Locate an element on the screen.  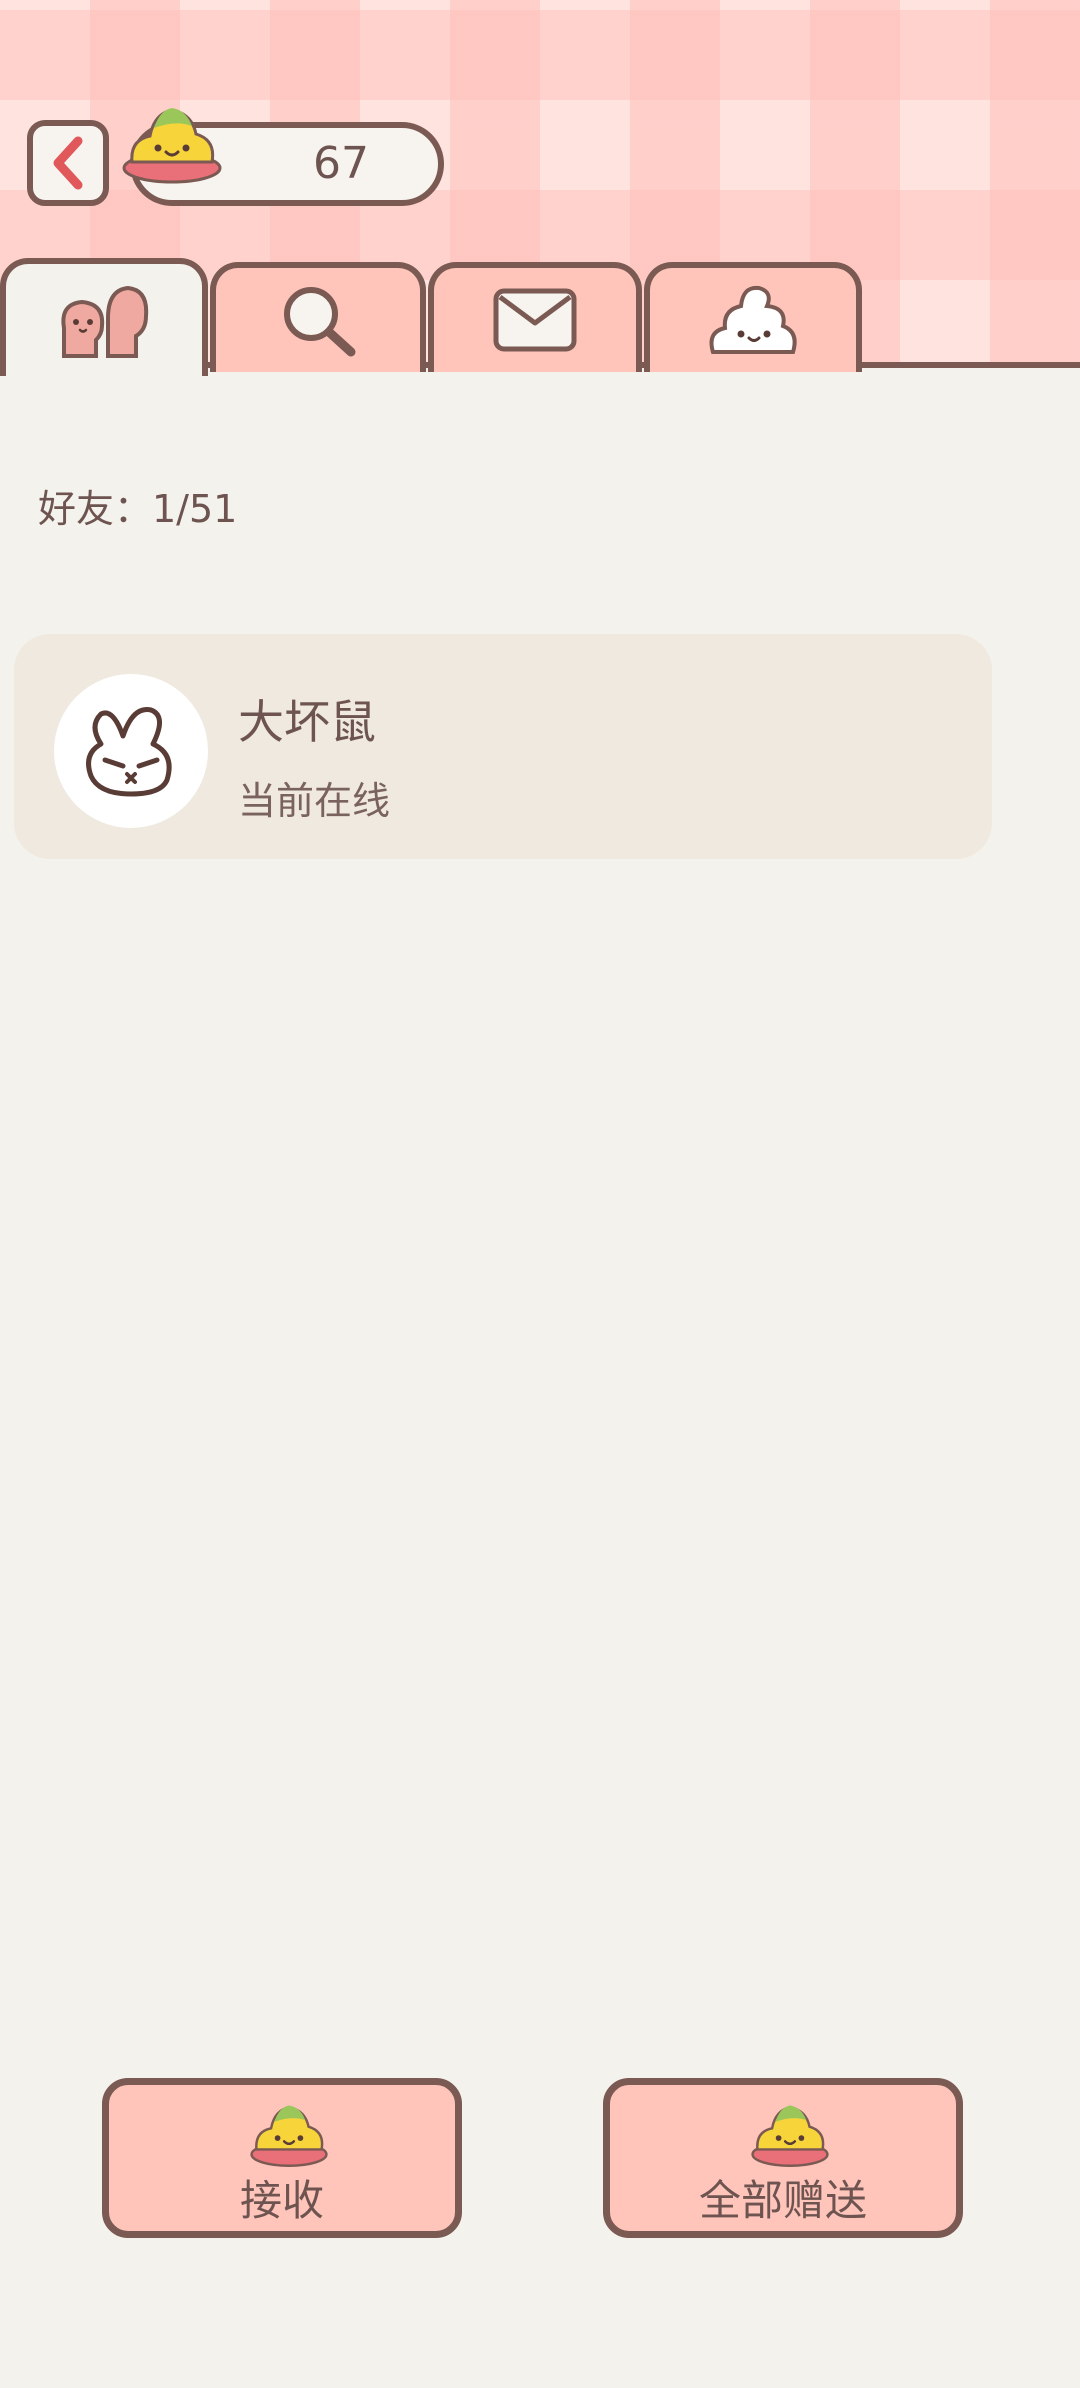
tab-friends is located at coordinates (104, 317).